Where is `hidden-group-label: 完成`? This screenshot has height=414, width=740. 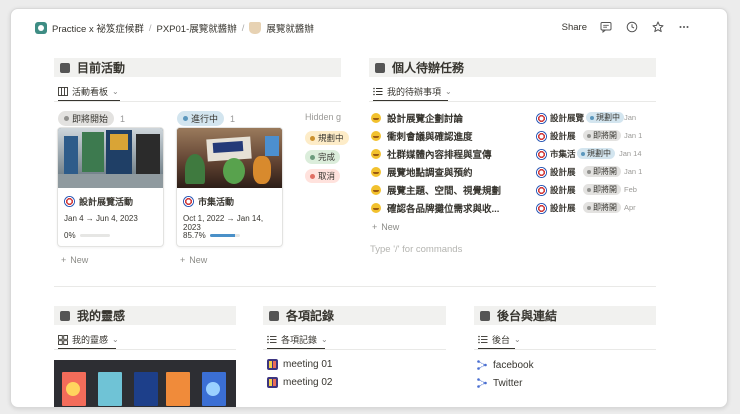
hidden-group-label: 完成 is located at coordinates (327, 157).